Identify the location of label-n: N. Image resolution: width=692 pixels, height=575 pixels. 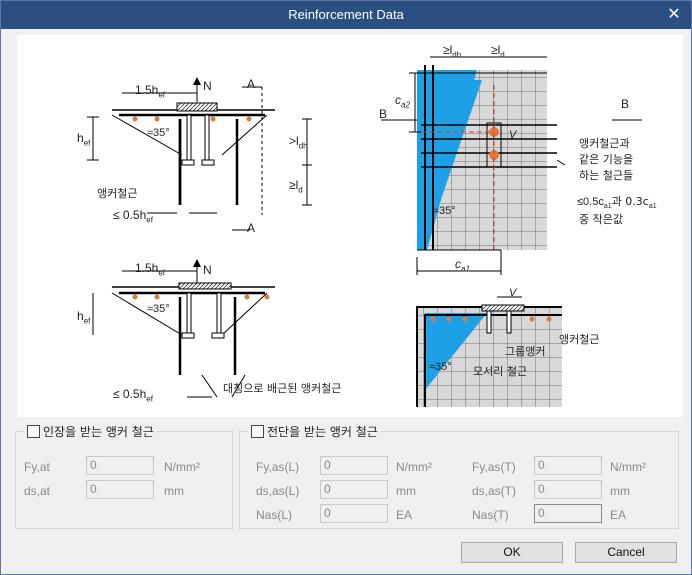
(207, 86).